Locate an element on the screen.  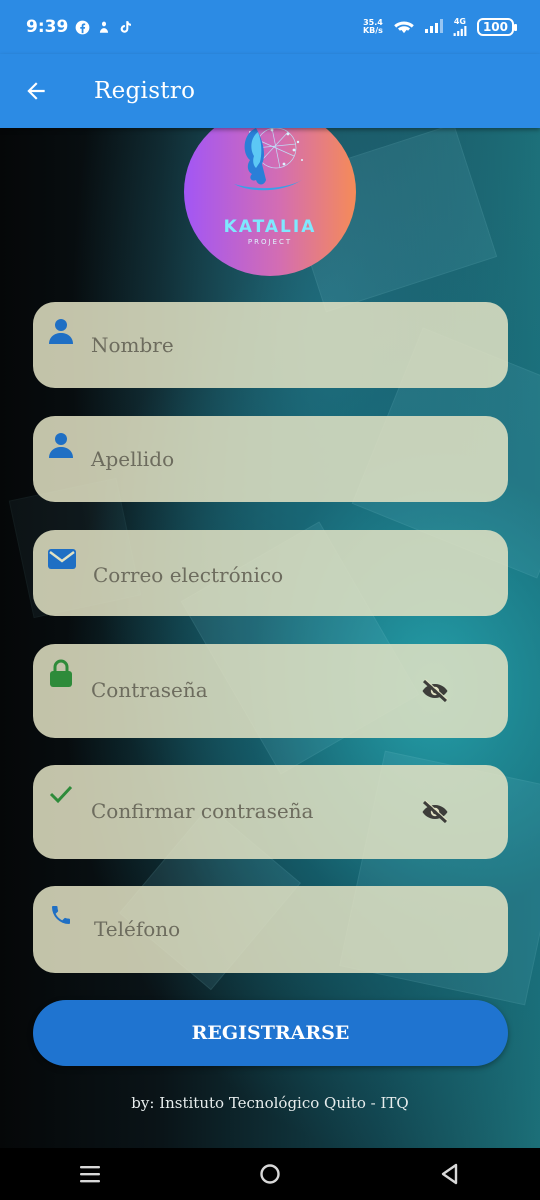
register-button: REGISTRARSE is located at coordinates (270, 1033).